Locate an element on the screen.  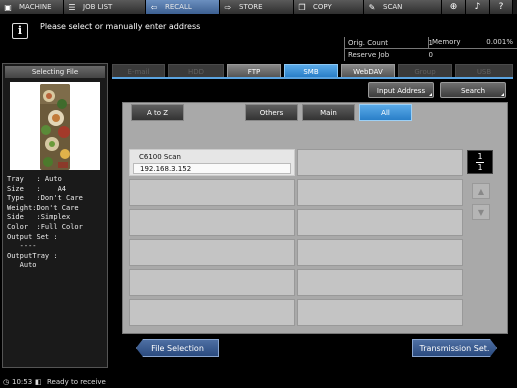
status-text: Ready to receive is located at coordinates (76, 382).